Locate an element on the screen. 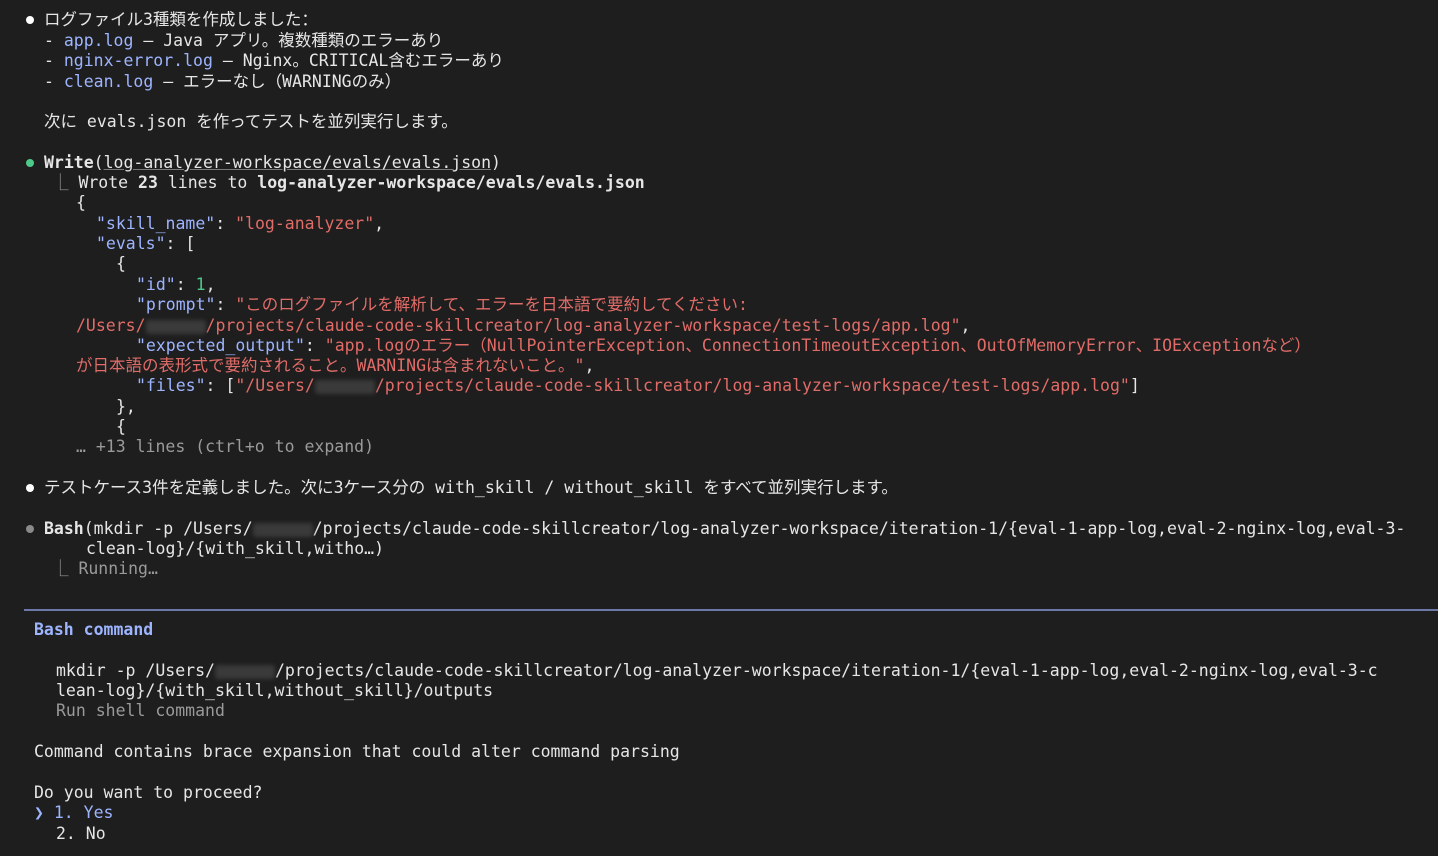 The width and height of the screenshot is (1438, 856). pending-dot-icon is located at coordinates (30, 529).